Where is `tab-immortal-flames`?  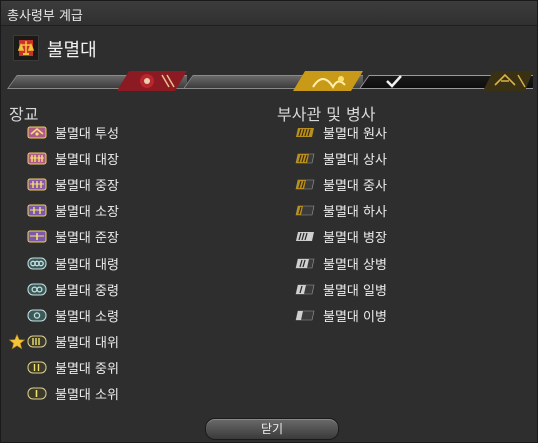
tab-immortal-flames is located at coordinates (446, 81).